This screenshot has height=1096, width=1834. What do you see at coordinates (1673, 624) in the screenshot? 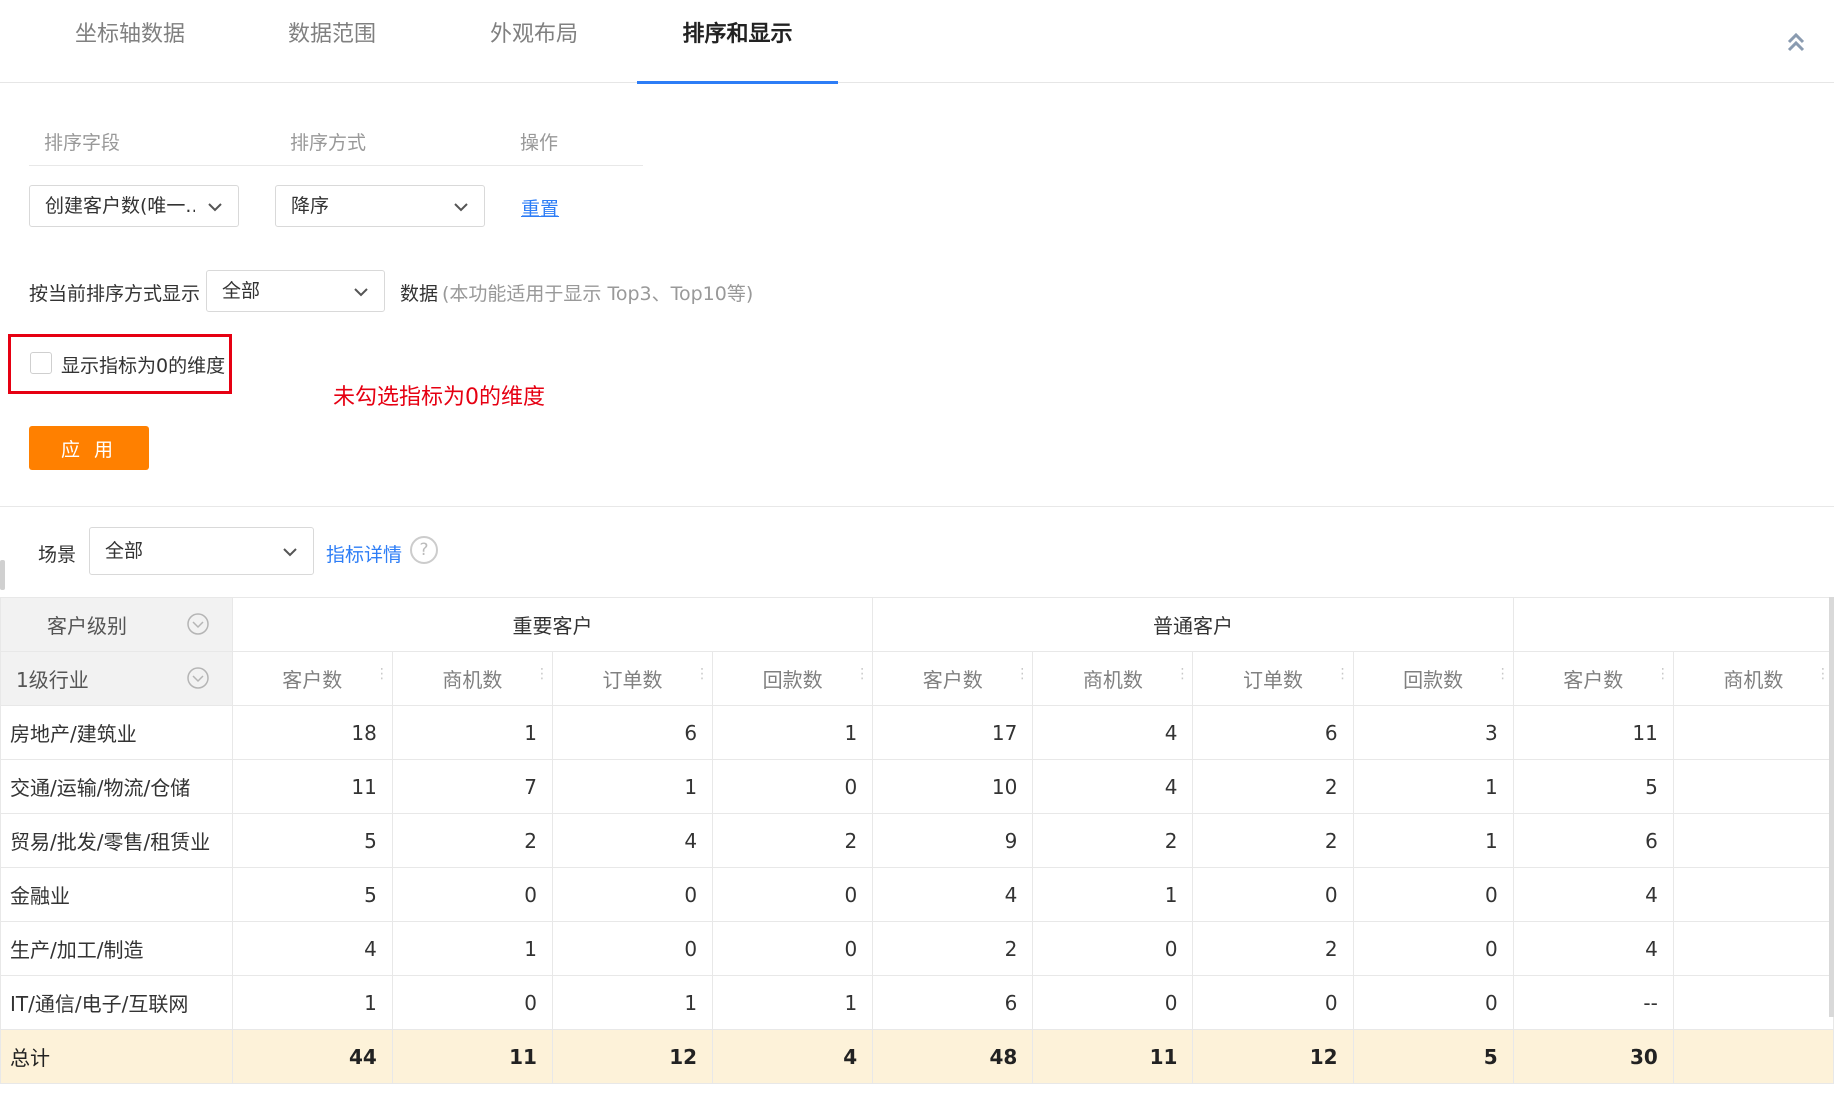
I see `group-header-third` at bounding box center [1673, 624].